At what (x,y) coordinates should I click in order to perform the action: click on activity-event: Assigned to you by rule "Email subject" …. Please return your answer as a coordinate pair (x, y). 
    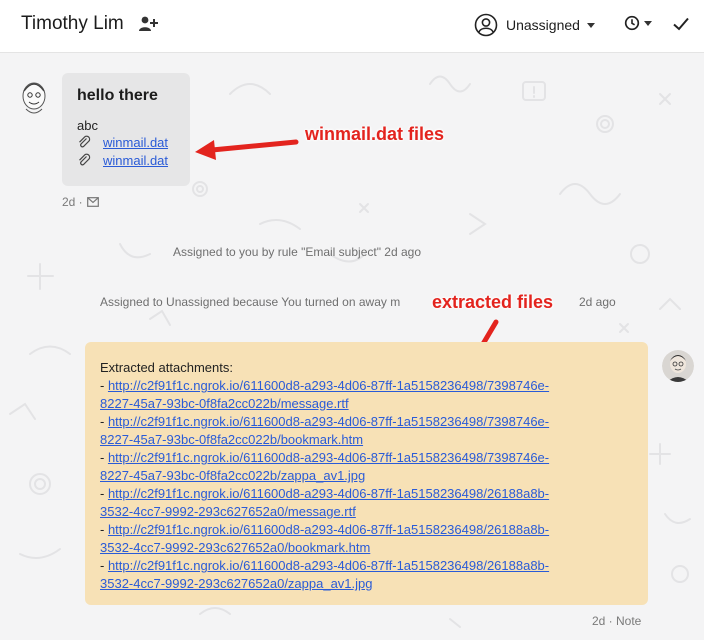
    Looking at the image, I should click on (297, 252).